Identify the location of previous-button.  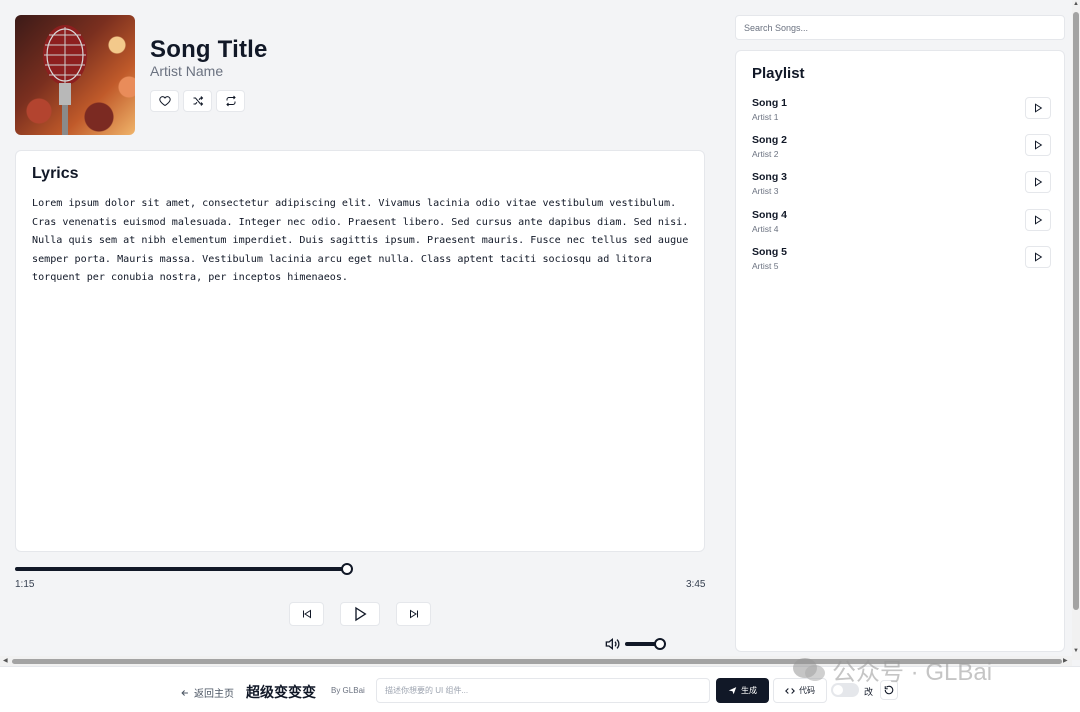
(306, 614).